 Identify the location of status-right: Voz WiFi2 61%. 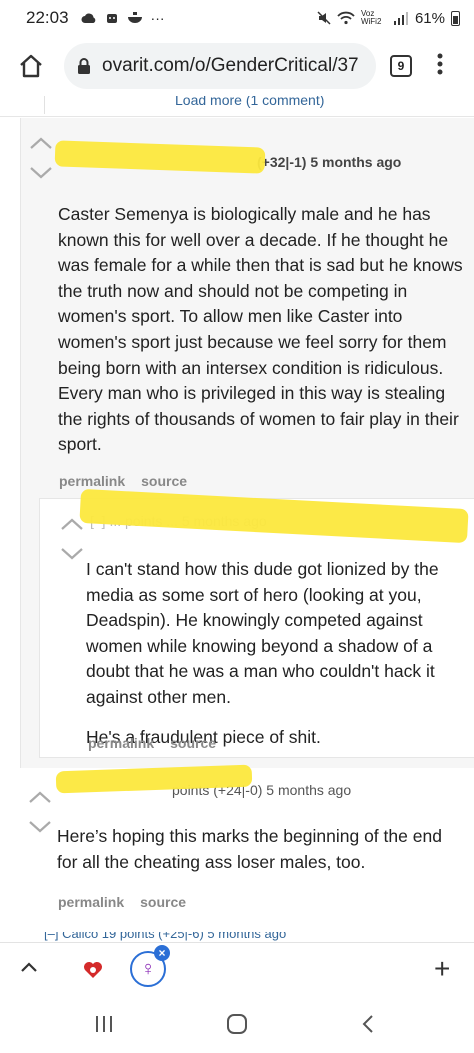
(388, 18).